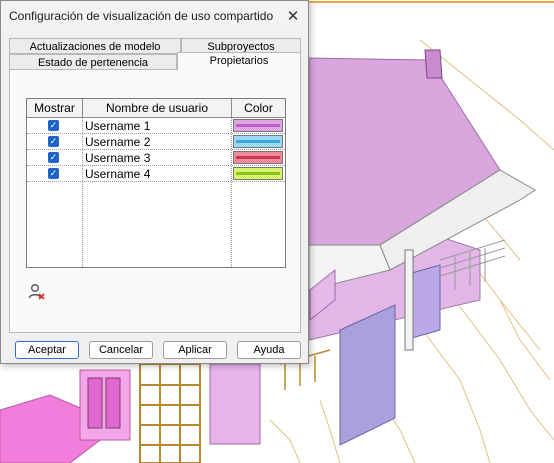  Describe the element at coordinates (195, 350) in the screenshot. I see `apply-button: Aplicar` at that location.